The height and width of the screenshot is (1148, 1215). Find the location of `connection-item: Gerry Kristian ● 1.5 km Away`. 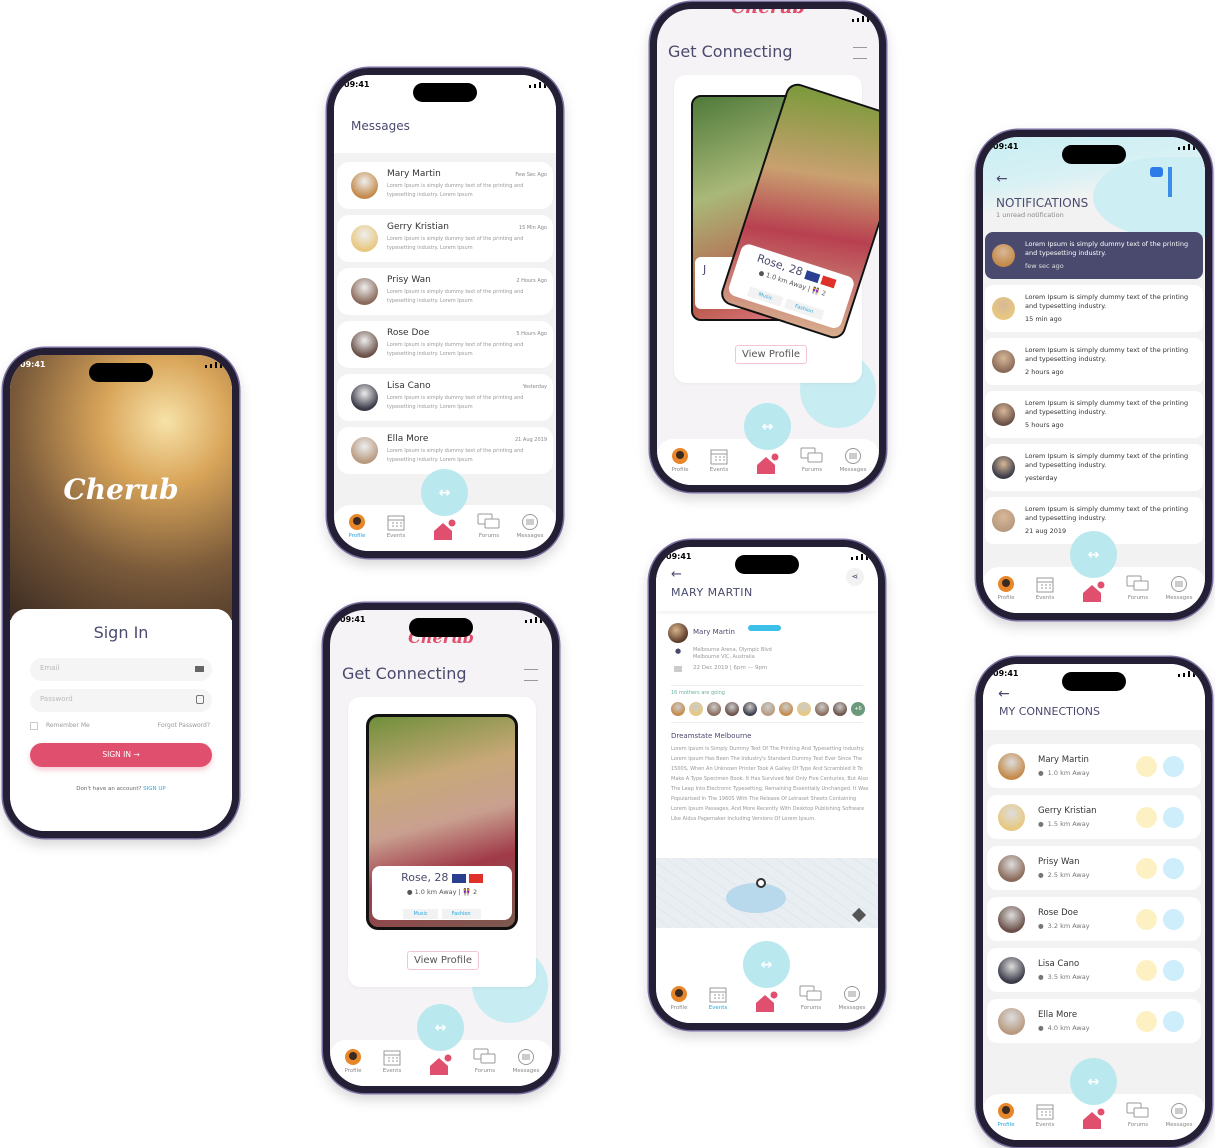

connection-item: Gerry Kristian ● 1.5 km Away is located at coordinates (1094, 817).